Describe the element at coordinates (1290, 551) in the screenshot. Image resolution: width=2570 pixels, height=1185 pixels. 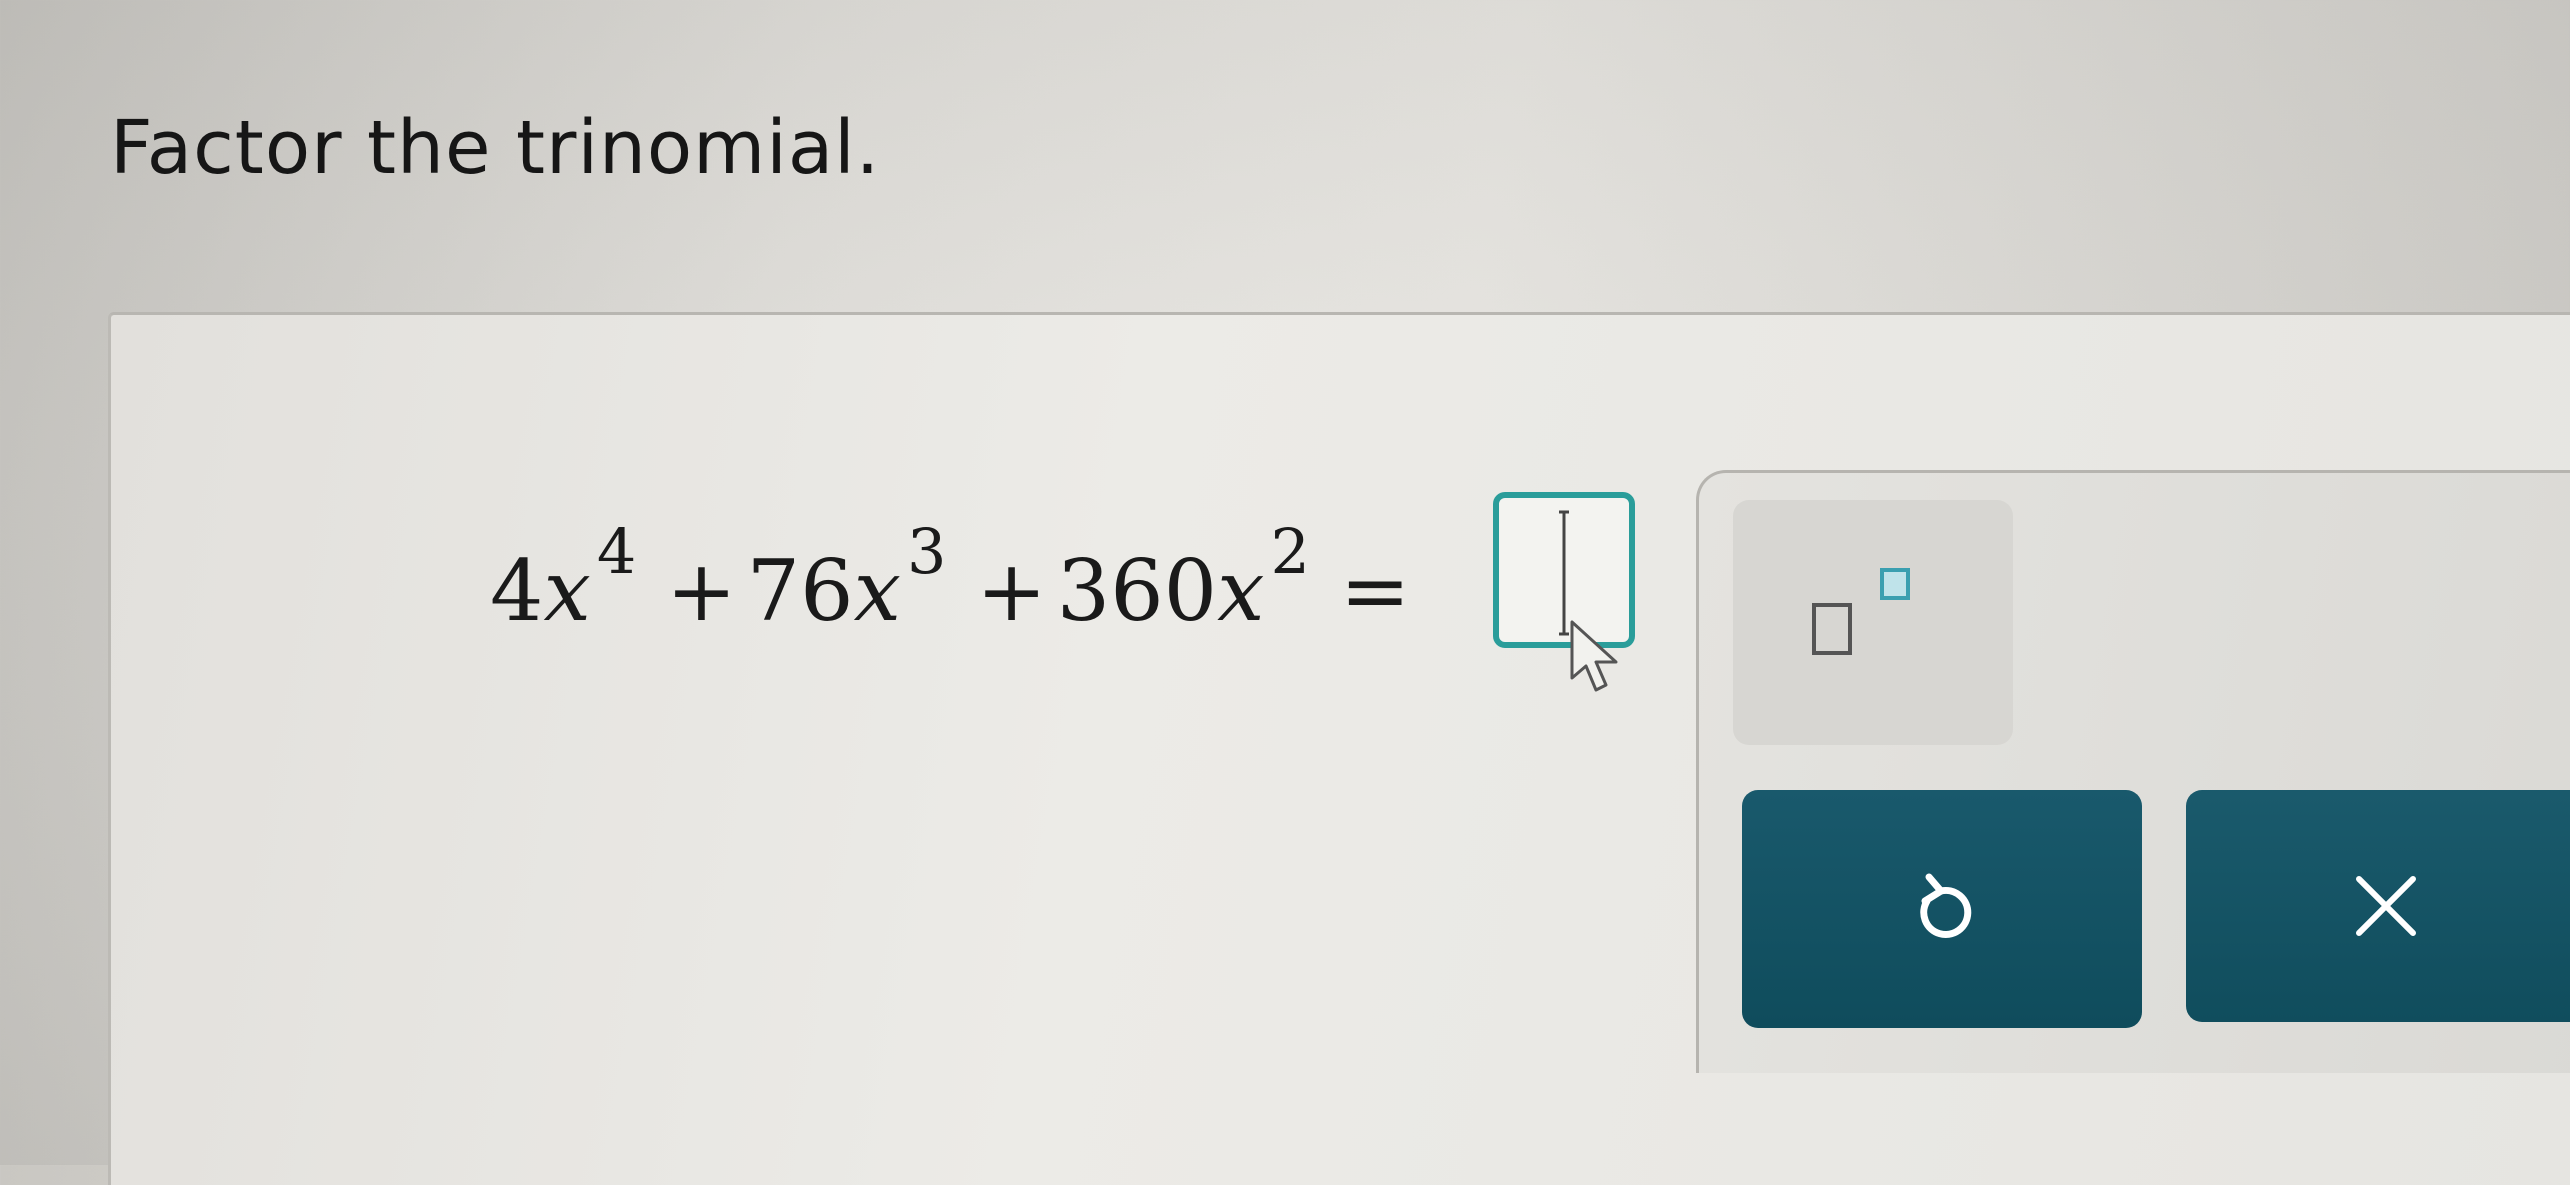
I see `term-3-exponent: 2` at that location.